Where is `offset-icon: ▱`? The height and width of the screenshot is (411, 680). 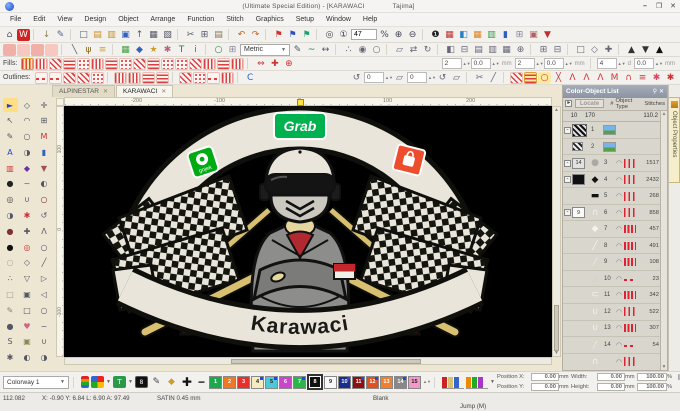 offset-icon: ▱ is located at coordinates (399, 78).